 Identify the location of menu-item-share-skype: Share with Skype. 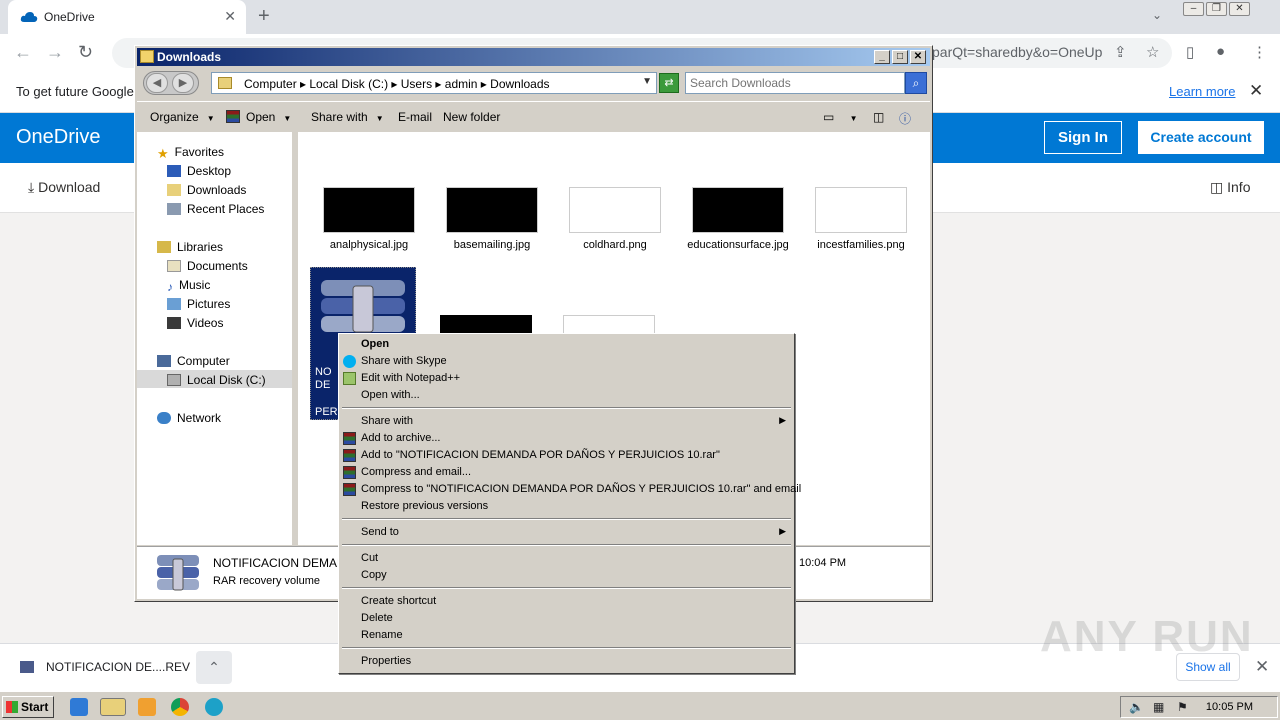
(566, 361).